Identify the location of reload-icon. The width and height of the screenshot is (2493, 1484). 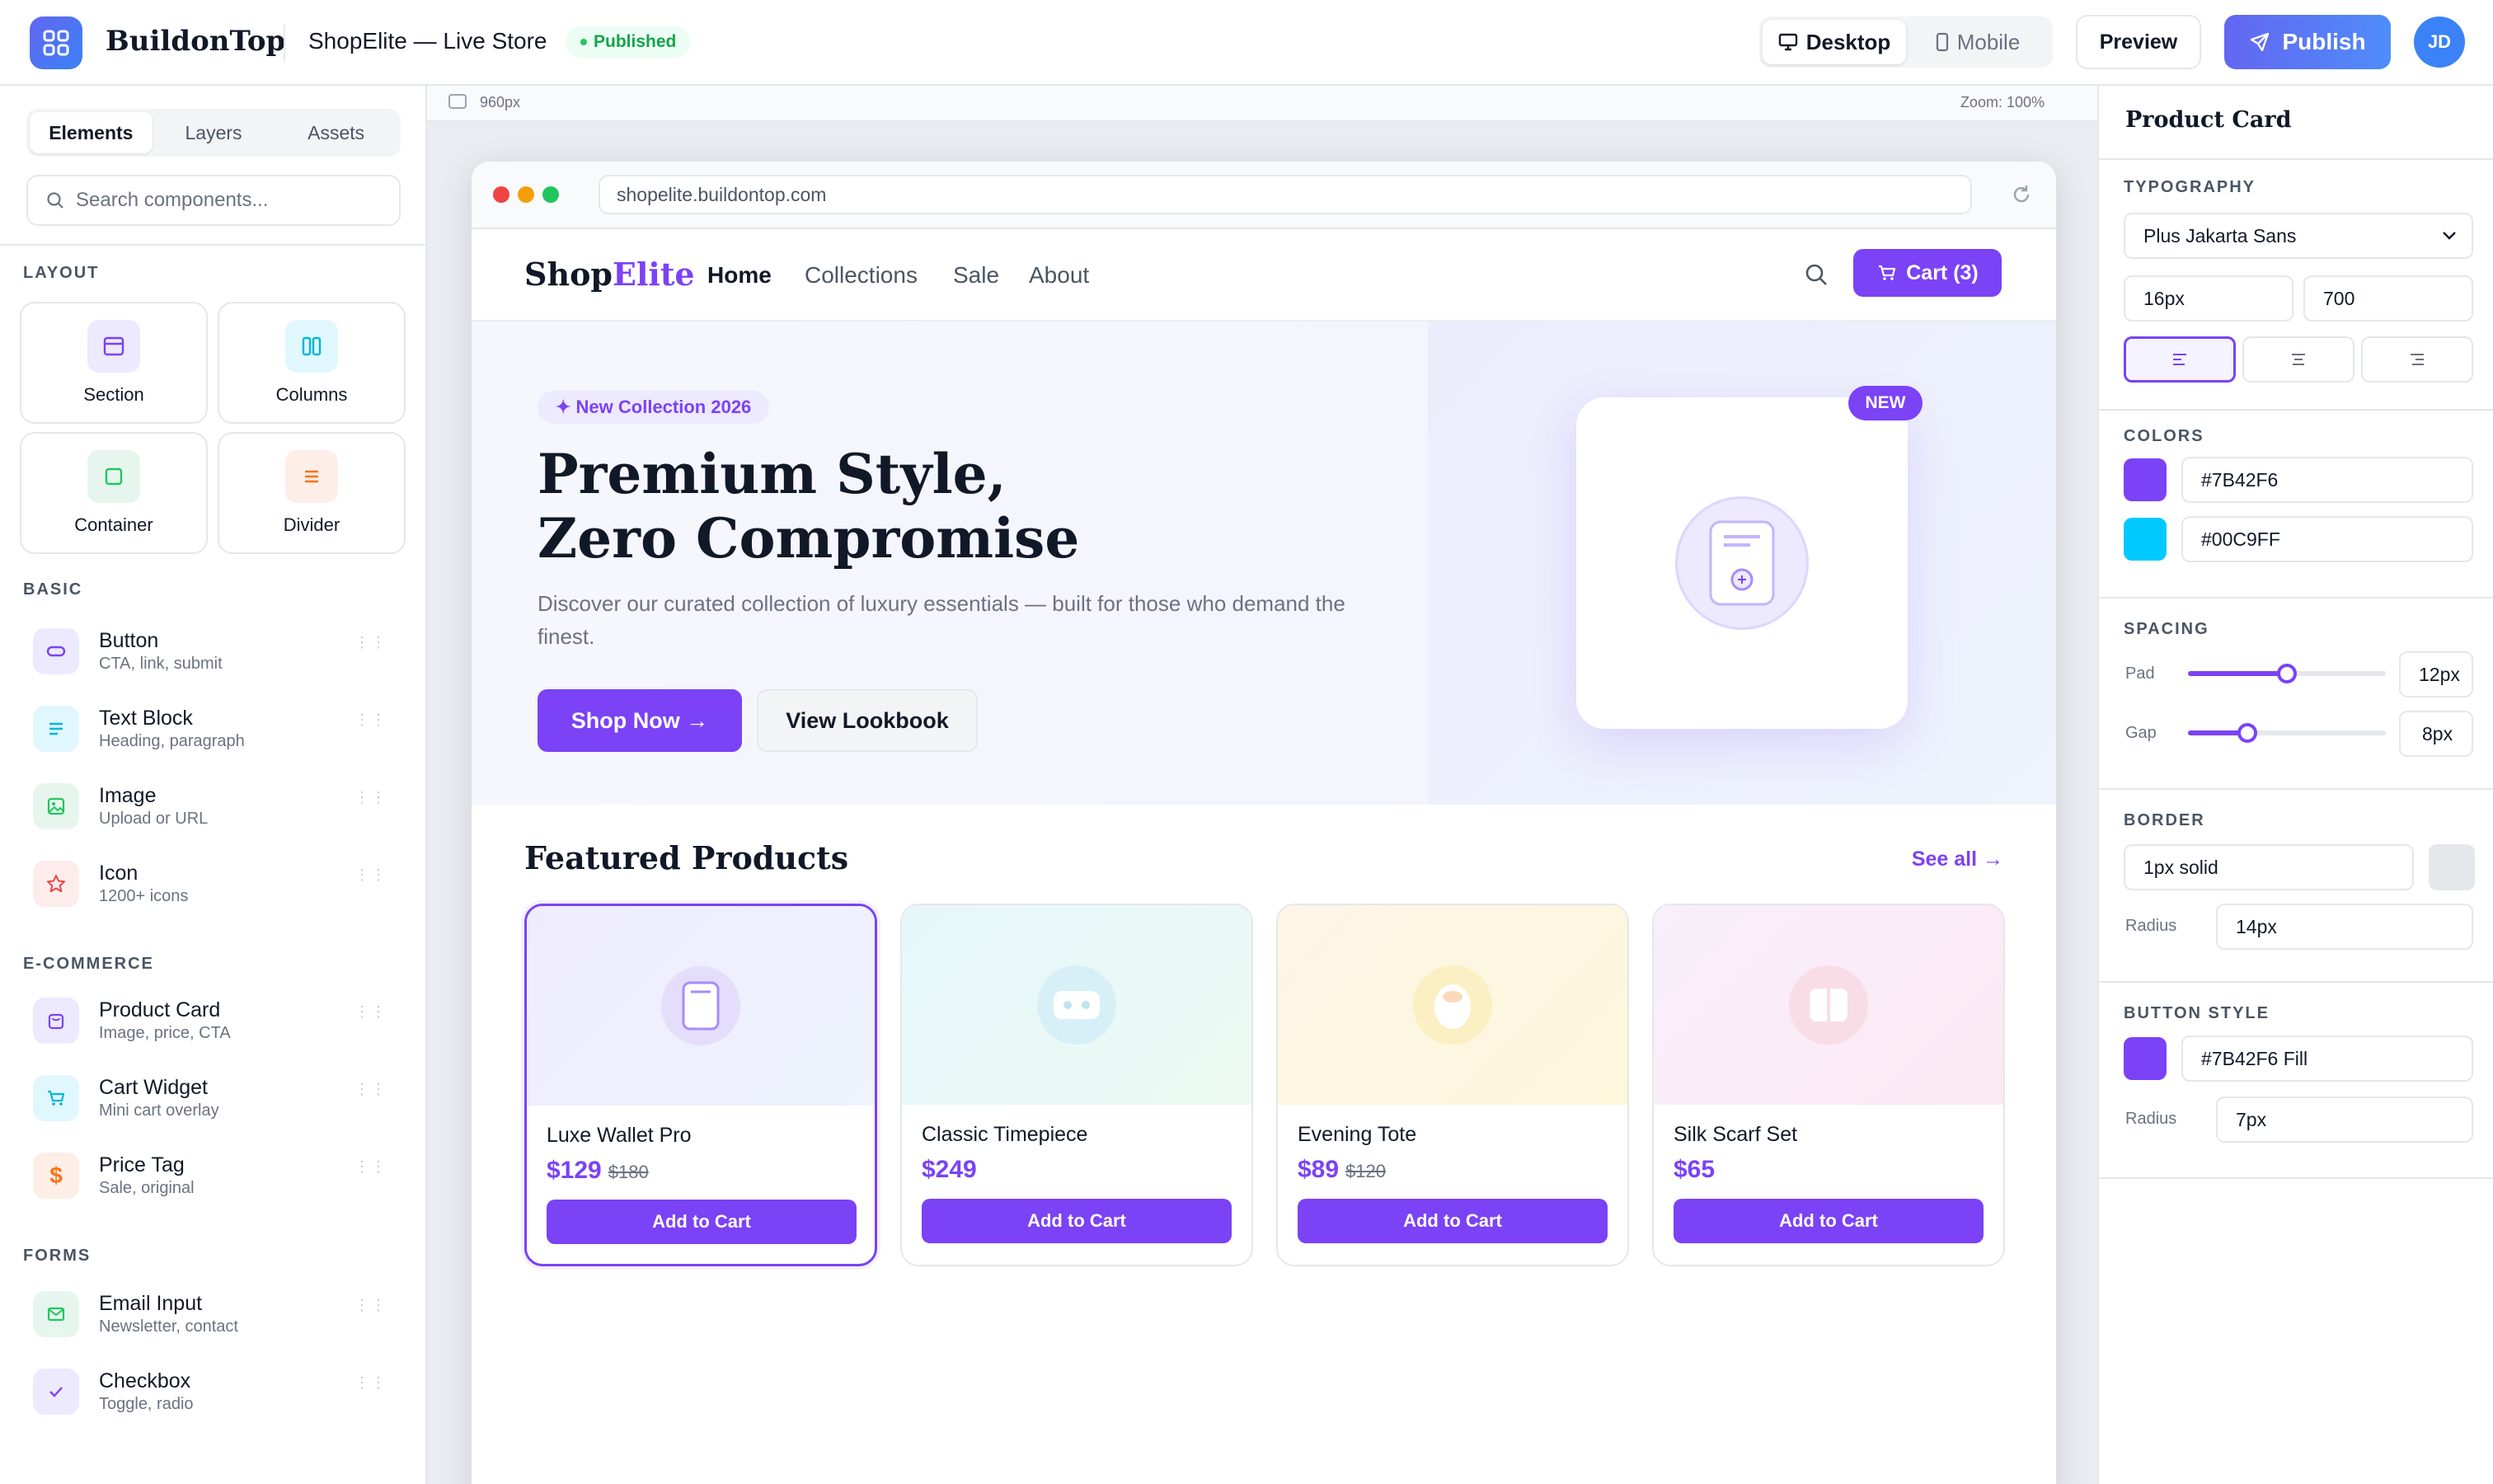
(2021, 194).